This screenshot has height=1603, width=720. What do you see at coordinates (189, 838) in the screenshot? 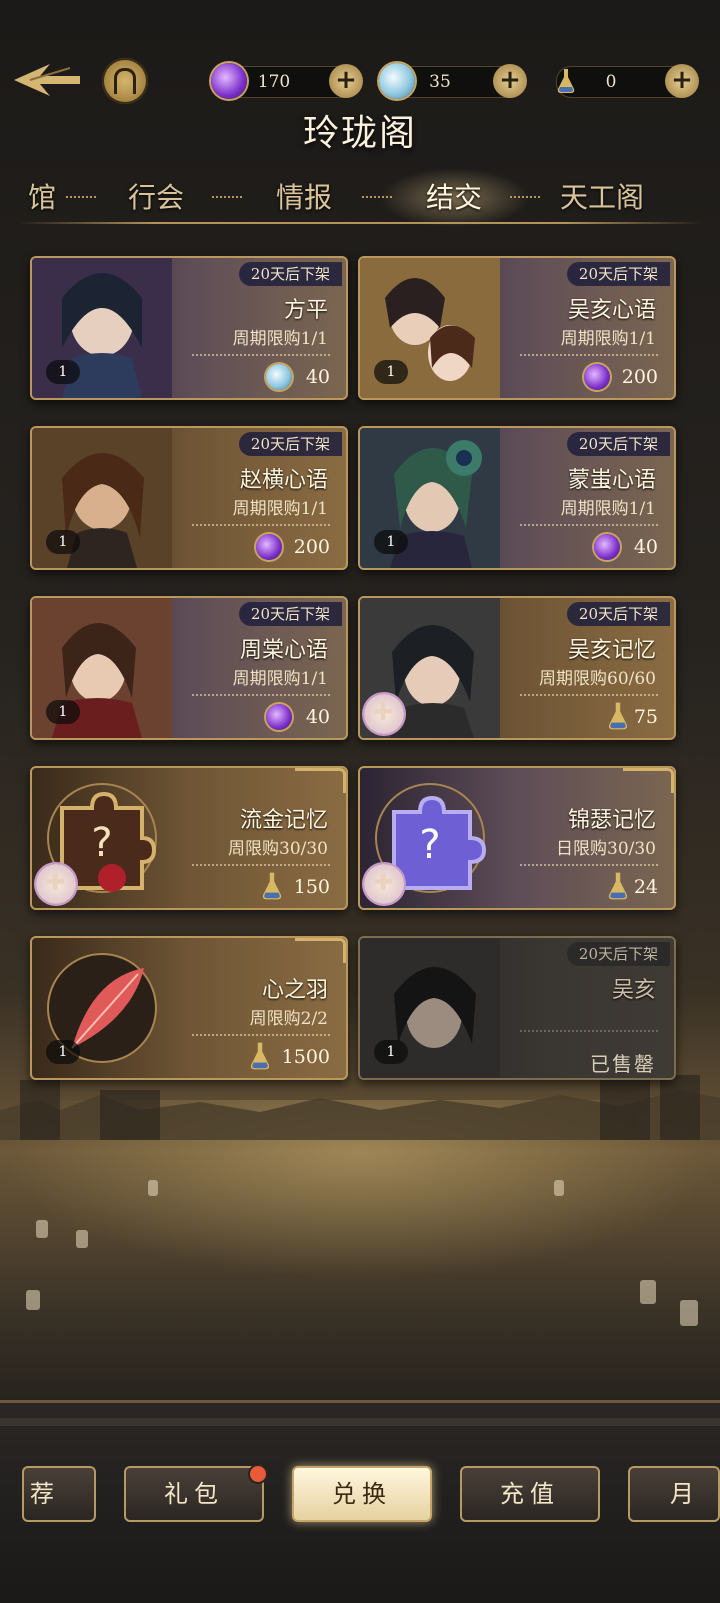
I see `shop-item-liujin-memory: ? 流金记忆 周限购30/30 150` at bounding box center [189, 838].